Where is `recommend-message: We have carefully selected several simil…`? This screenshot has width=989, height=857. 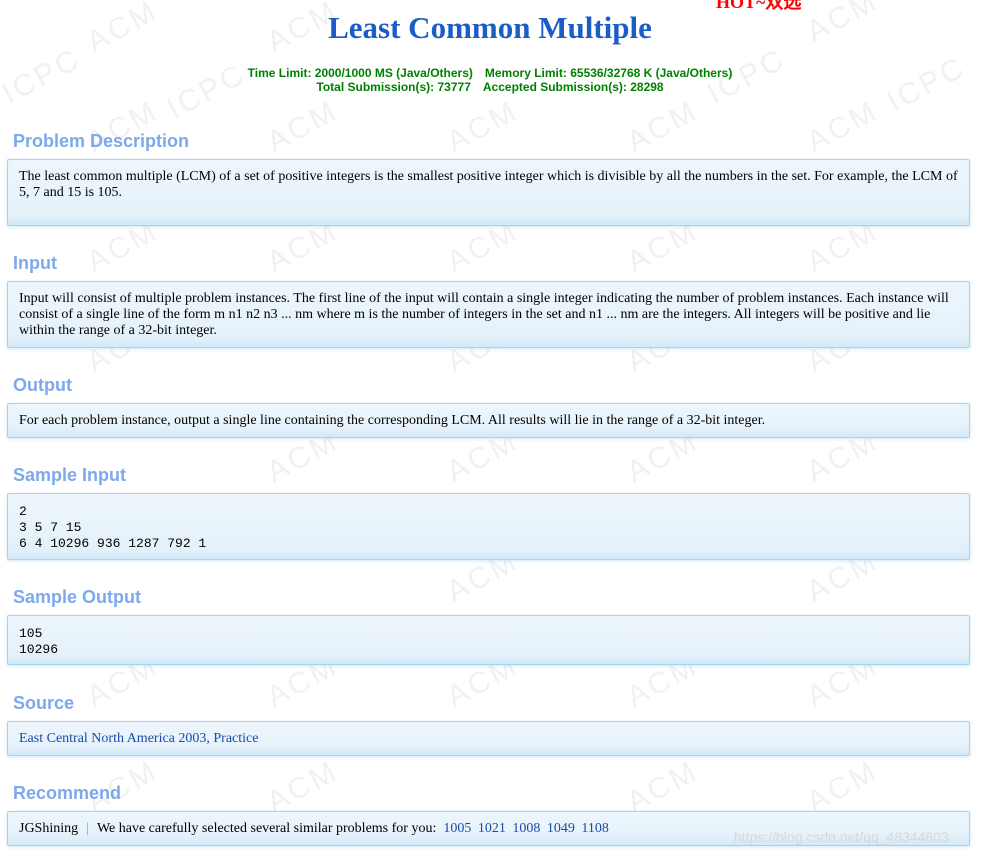 recommend-message: We have carefully selected several simil… is located at coordinates (266, 828).